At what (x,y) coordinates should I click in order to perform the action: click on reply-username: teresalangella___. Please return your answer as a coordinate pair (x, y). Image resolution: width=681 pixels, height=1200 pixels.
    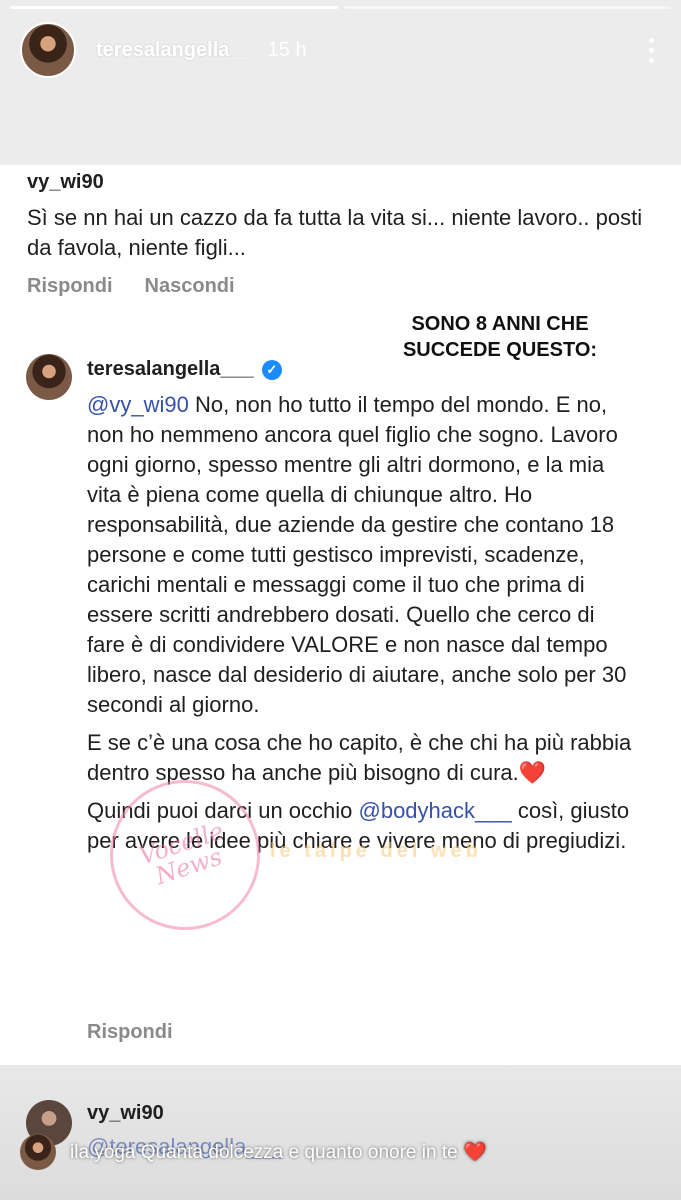
    Looking at the image, I should click on (170, 369).